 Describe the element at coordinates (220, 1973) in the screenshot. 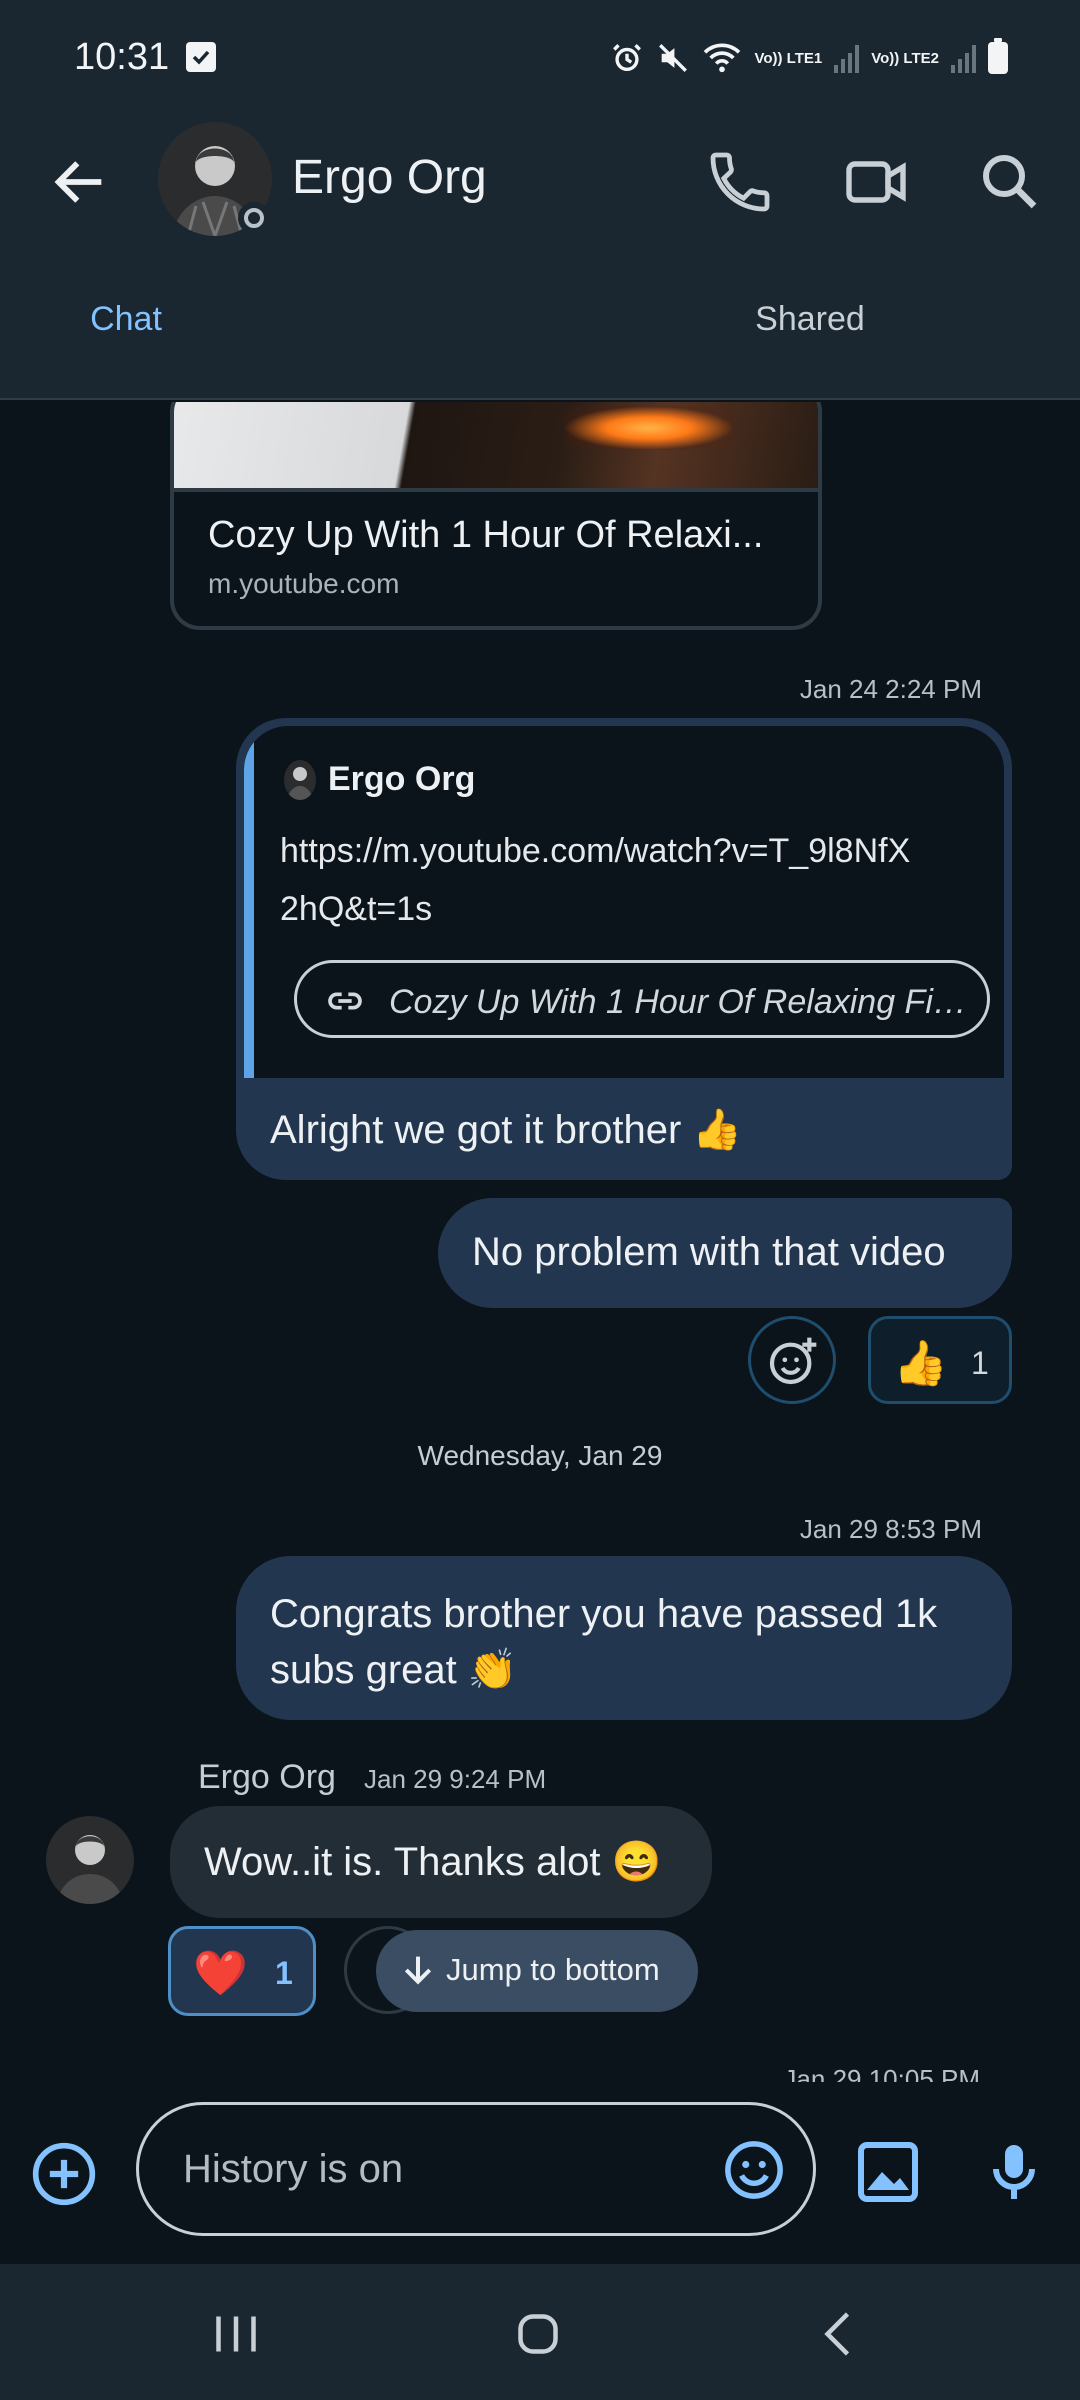

I see `reaction-emoji: ❤️` at that location.